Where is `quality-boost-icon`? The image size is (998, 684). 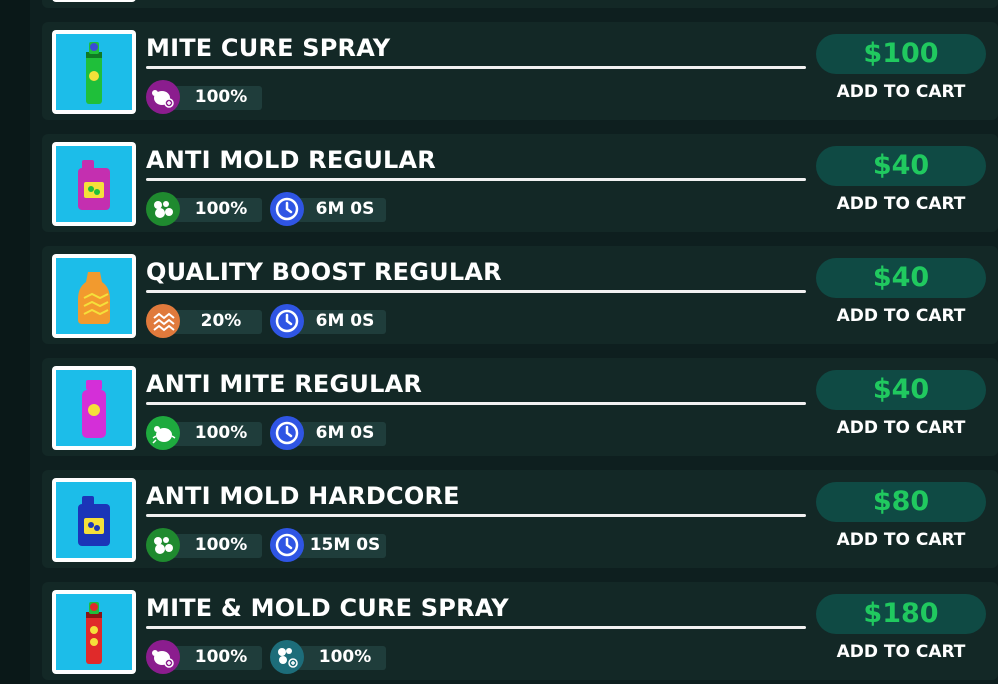
quality-boost-icon is located at coordinates (164, 322).